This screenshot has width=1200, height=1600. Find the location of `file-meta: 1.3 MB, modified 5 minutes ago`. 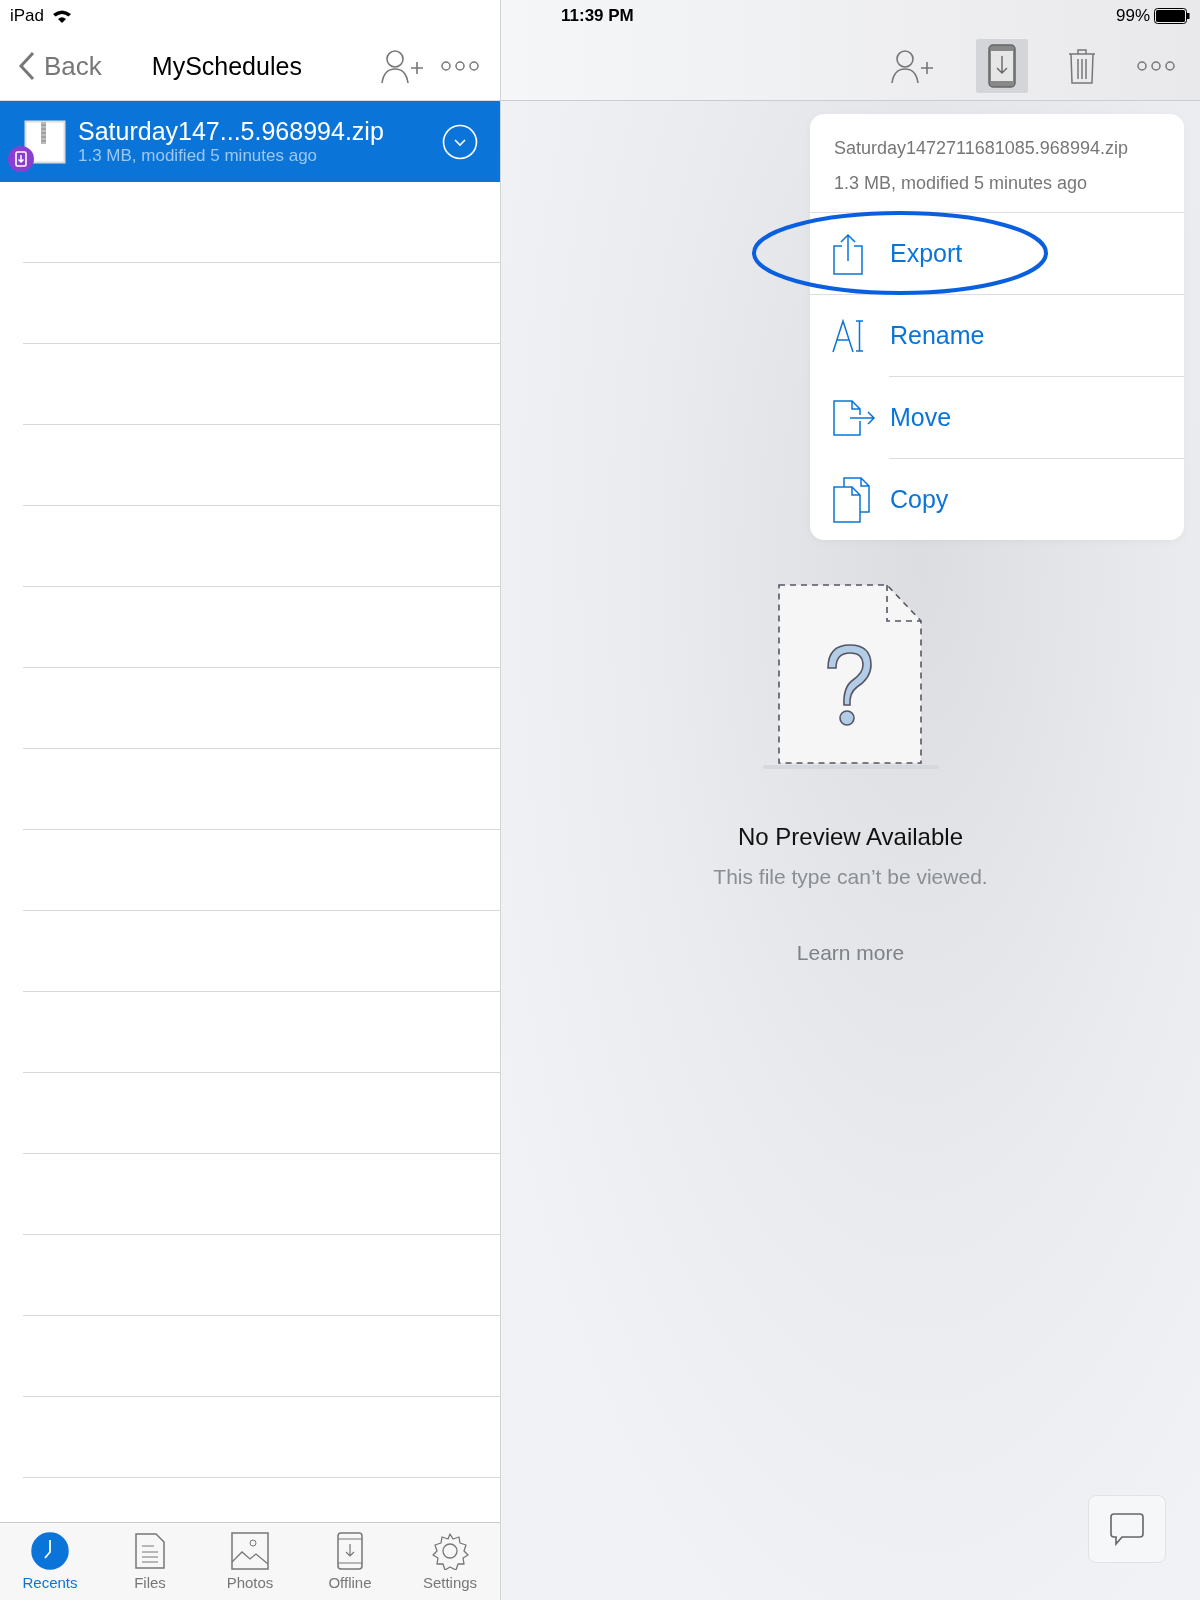

file-meta: 1.3 MB, modified 5 minutes ago is located at coordinates (198, 156).